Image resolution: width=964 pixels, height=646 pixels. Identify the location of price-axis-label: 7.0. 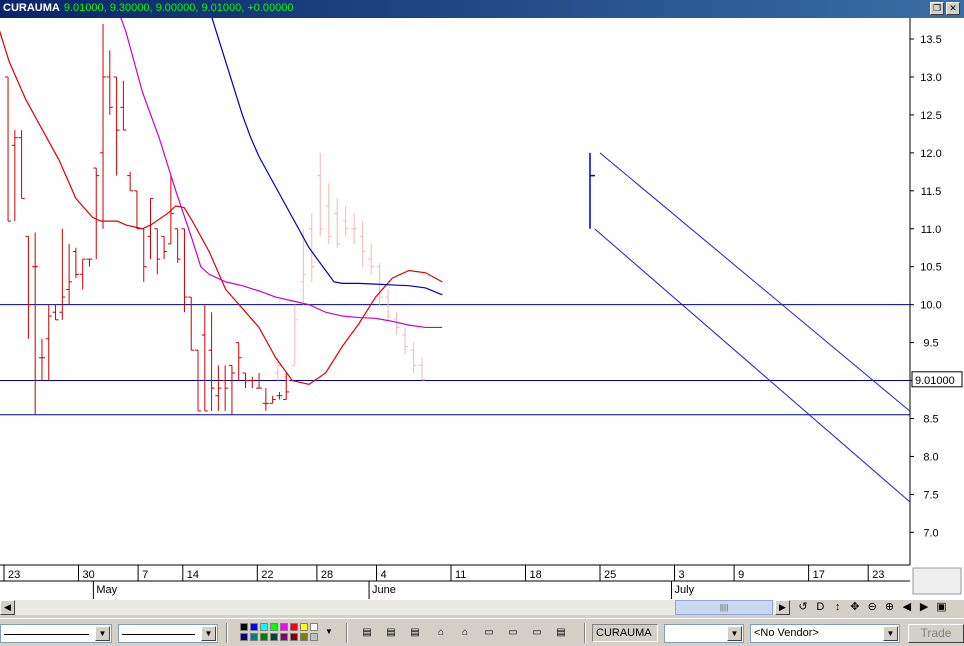
(930, 533).